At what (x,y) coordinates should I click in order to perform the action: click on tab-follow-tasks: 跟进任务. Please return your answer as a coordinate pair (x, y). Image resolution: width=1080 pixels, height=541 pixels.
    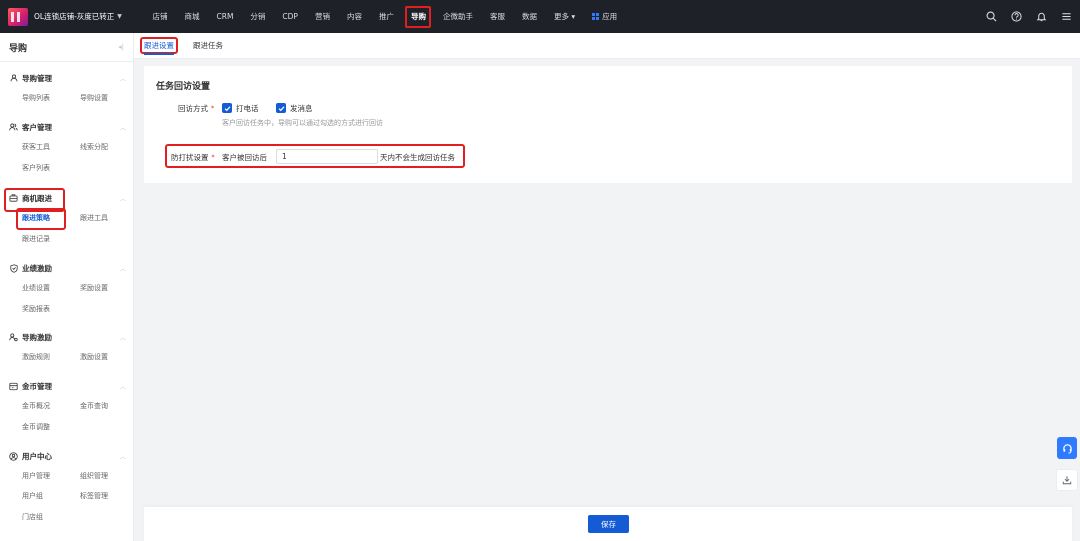
    Looking at the image, I should click on (208, 46).